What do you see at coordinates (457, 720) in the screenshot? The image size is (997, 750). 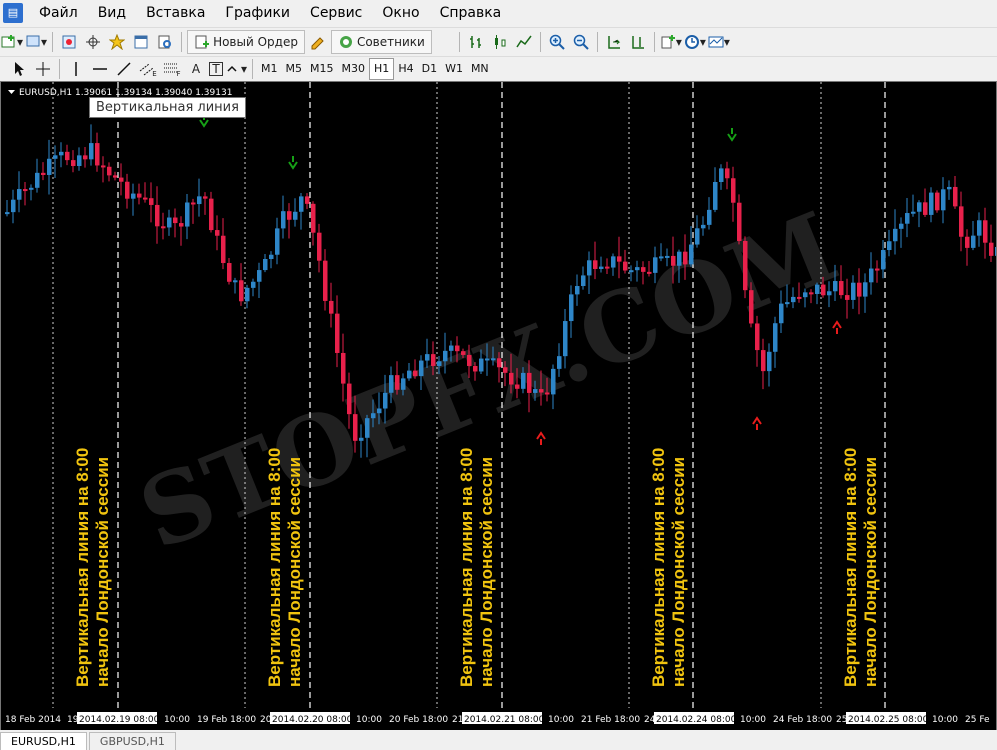 I see `time-axis-label: 21` at bounding box center [457, 720].